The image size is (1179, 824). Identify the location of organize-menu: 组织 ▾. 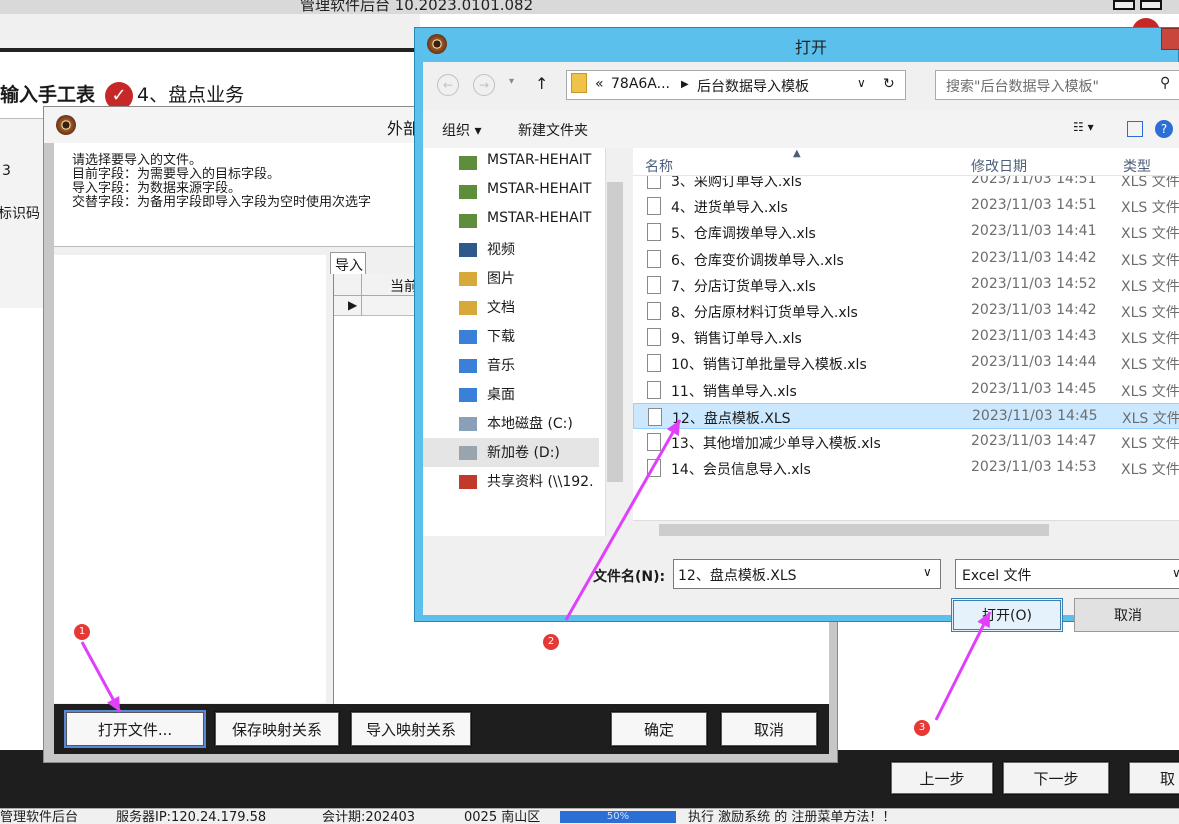
(461, 130).